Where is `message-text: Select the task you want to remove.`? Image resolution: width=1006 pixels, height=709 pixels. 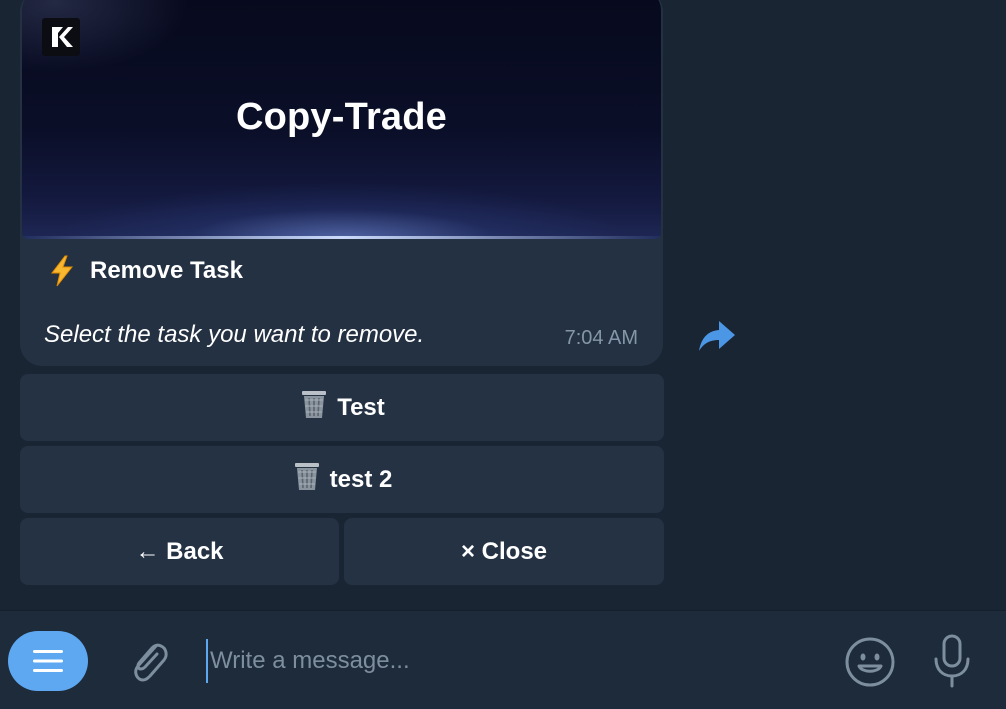
message-text: Select the task you want to remove. is located at coordinates (234, 334).